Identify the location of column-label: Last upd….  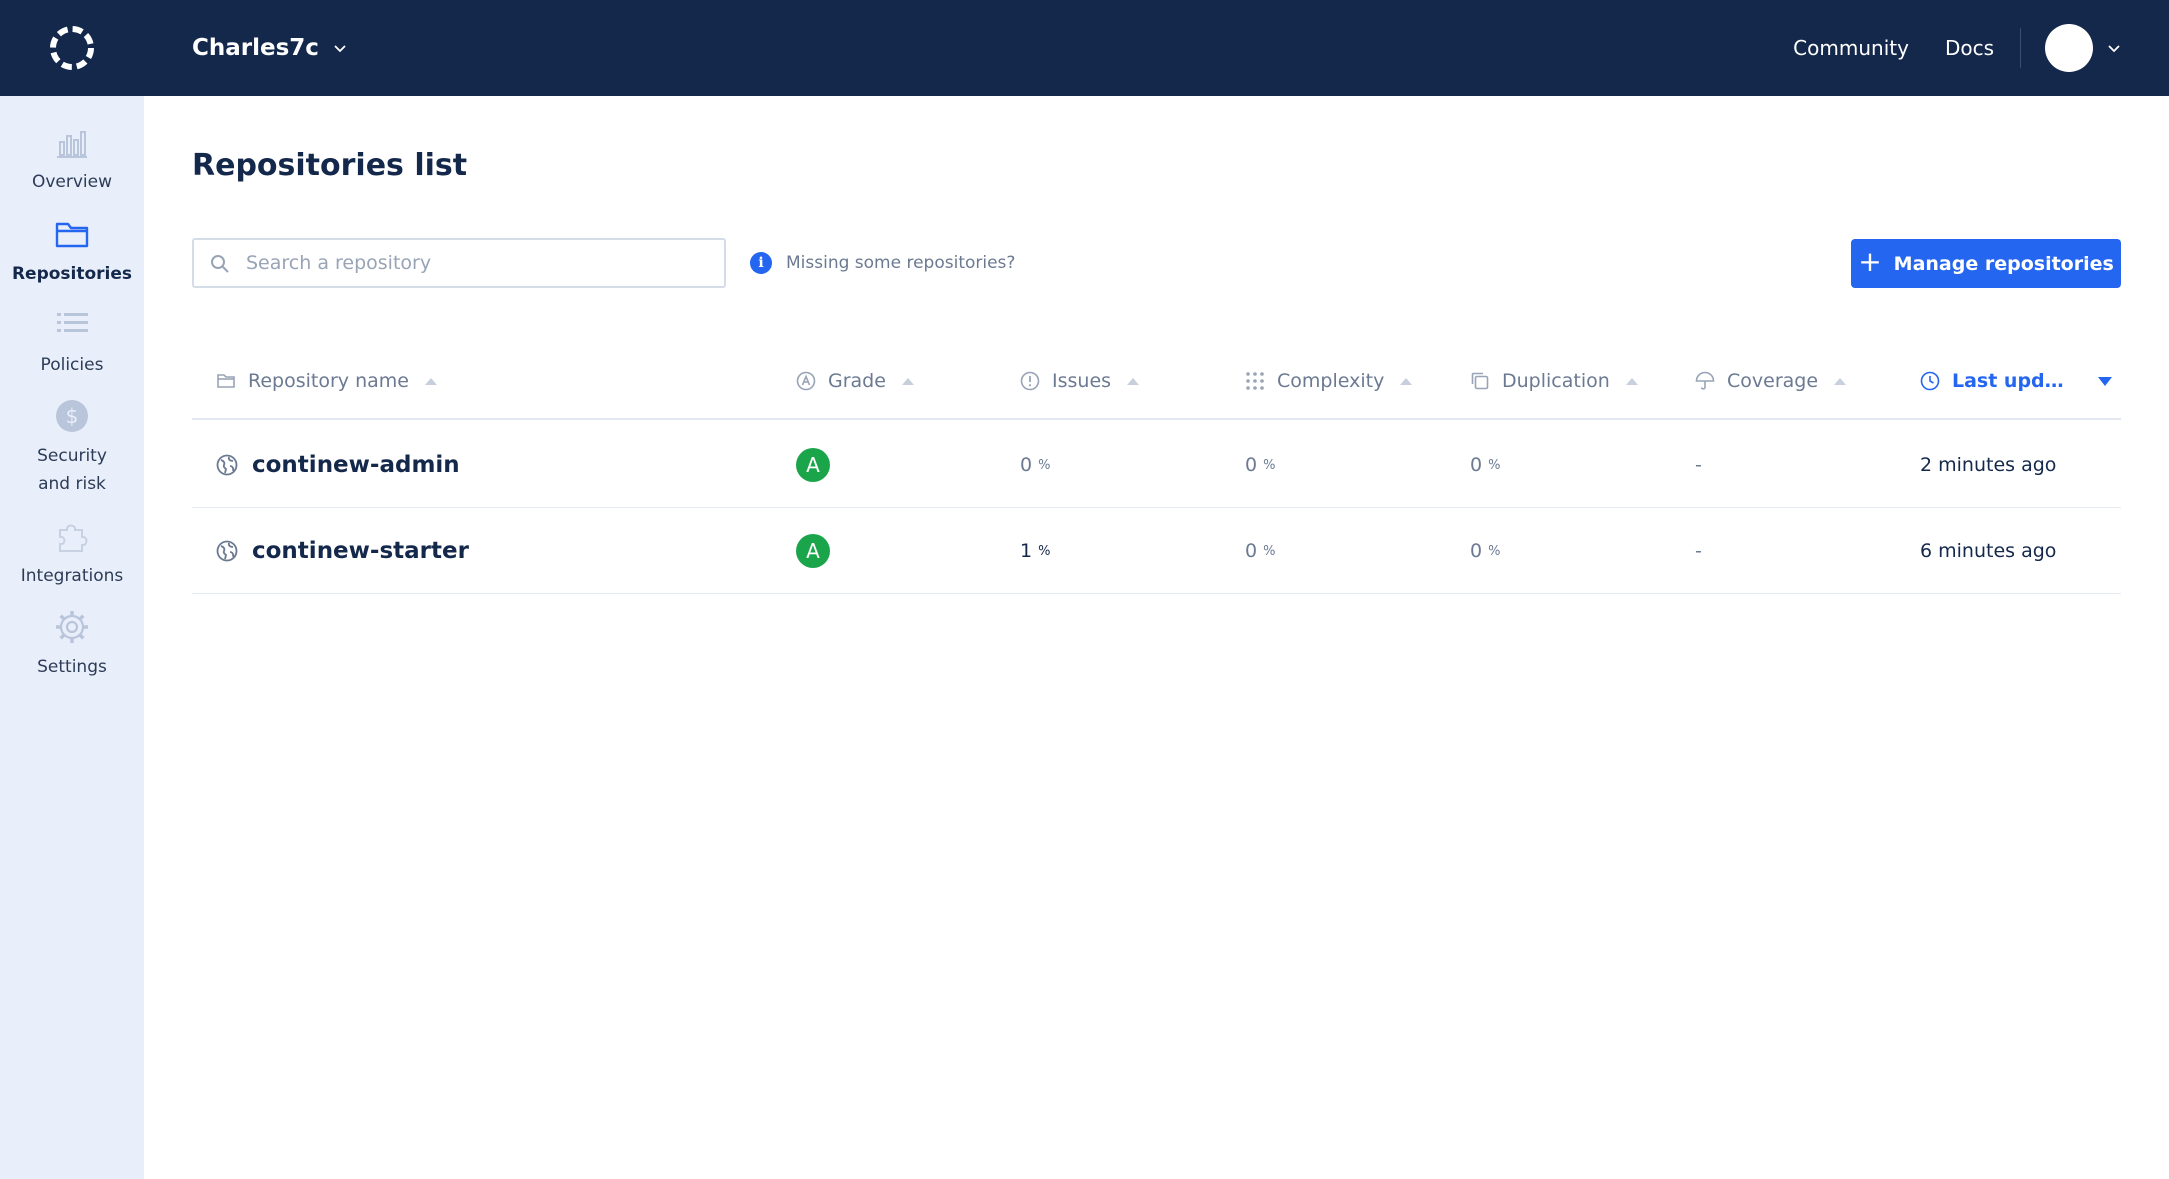
(2008, 381).